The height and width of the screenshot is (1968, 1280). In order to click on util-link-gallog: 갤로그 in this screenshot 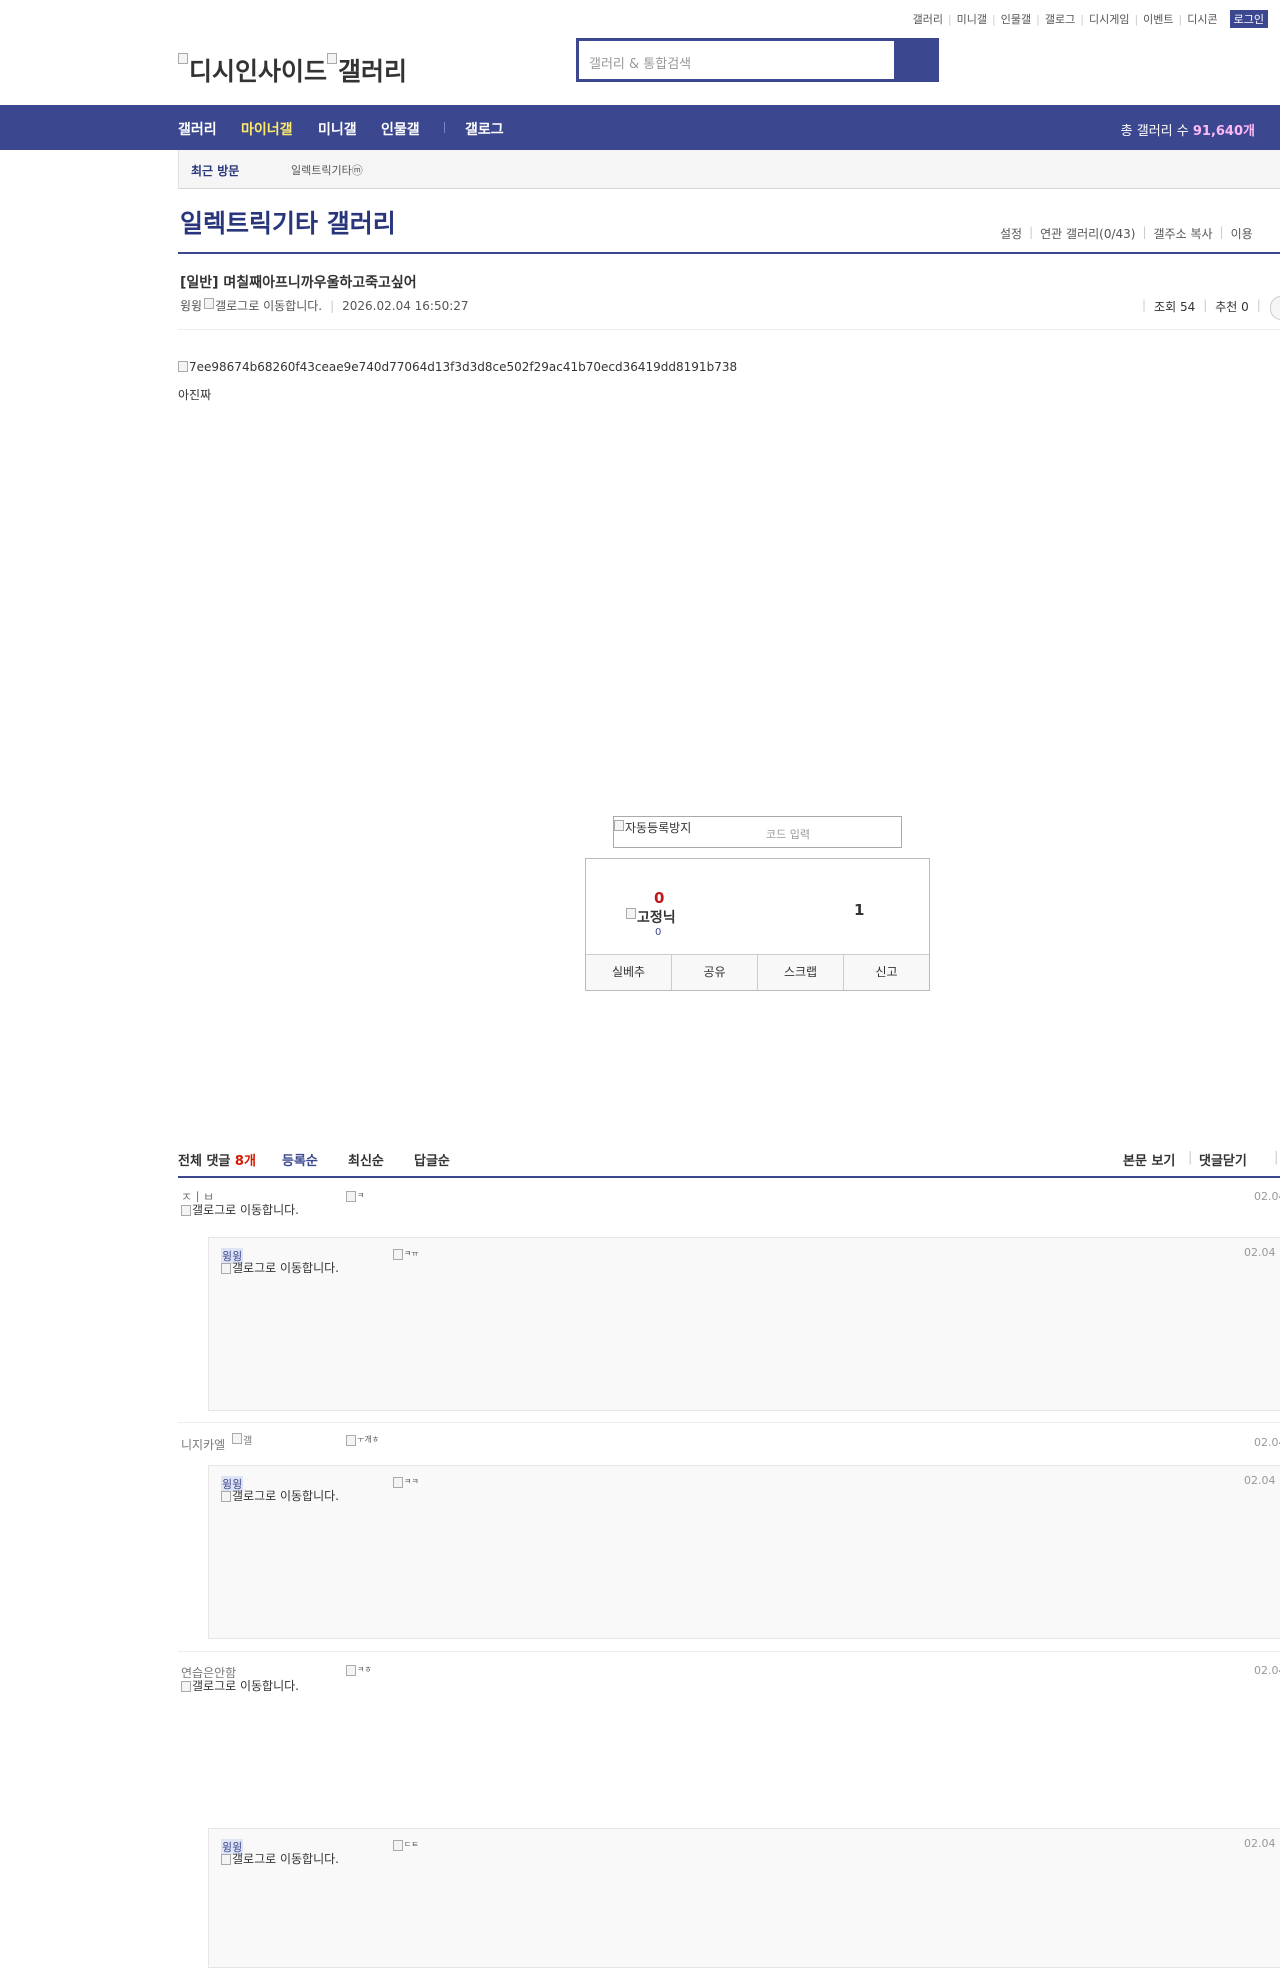, I will do `click(1060, 19)`.